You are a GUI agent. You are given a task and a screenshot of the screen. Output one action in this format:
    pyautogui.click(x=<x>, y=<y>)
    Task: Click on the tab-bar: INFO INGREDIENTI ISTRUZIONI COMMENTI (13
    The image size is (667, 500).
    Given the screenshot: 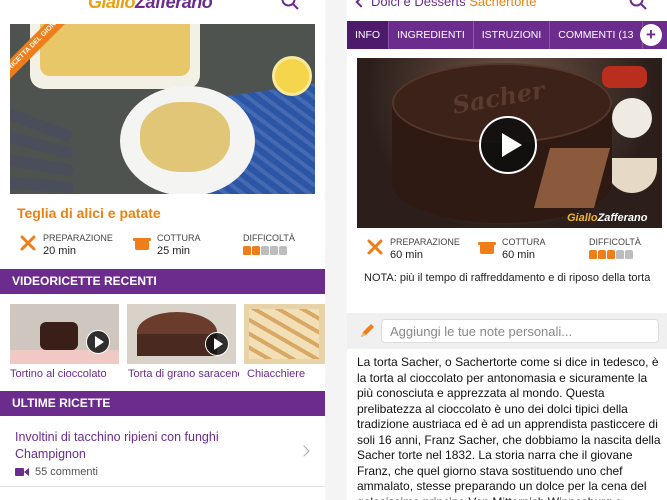 What is the action you would take?
    pyautogui.click(x=507, y=35)
    